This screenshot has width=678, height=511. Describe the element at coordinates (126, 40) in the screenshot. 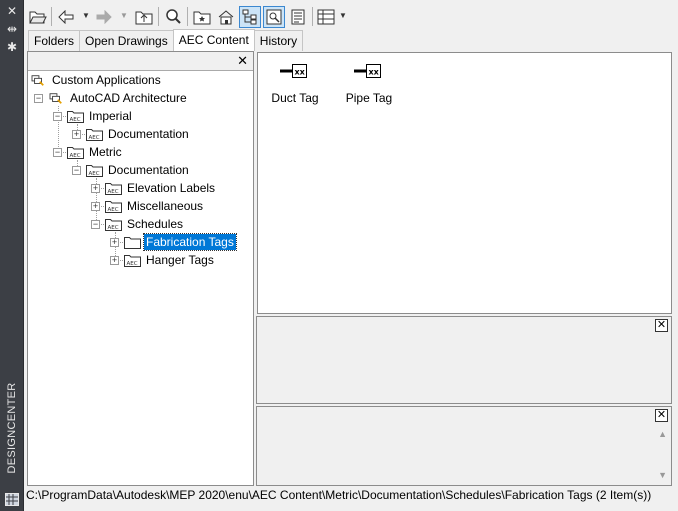

I see `tab-open-drawings: Open Drawings` at that location.